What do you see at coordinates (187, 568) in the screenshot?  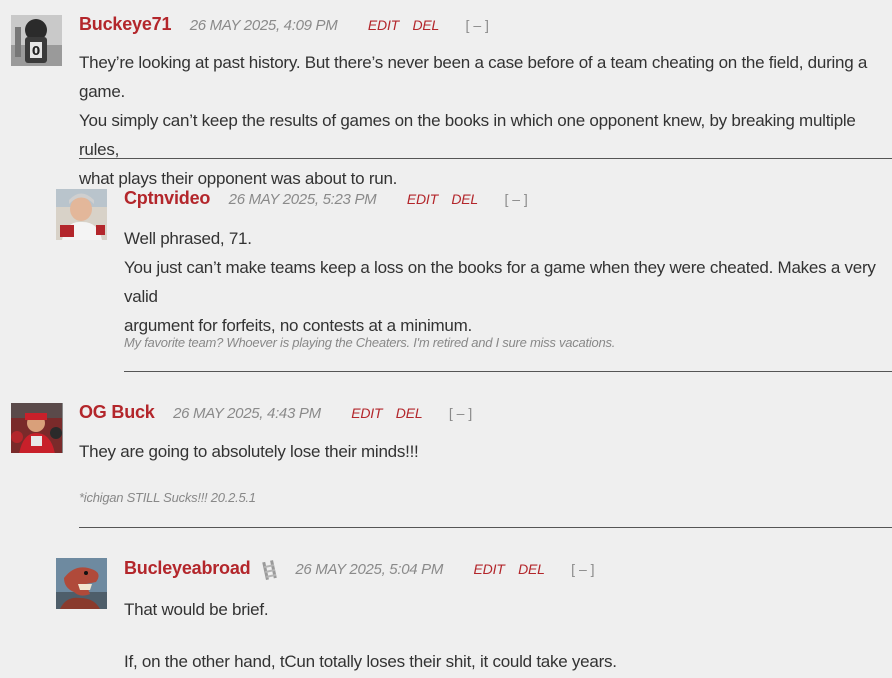 I see `username: Bucleyeabroad` at bounding box center [187, 568].